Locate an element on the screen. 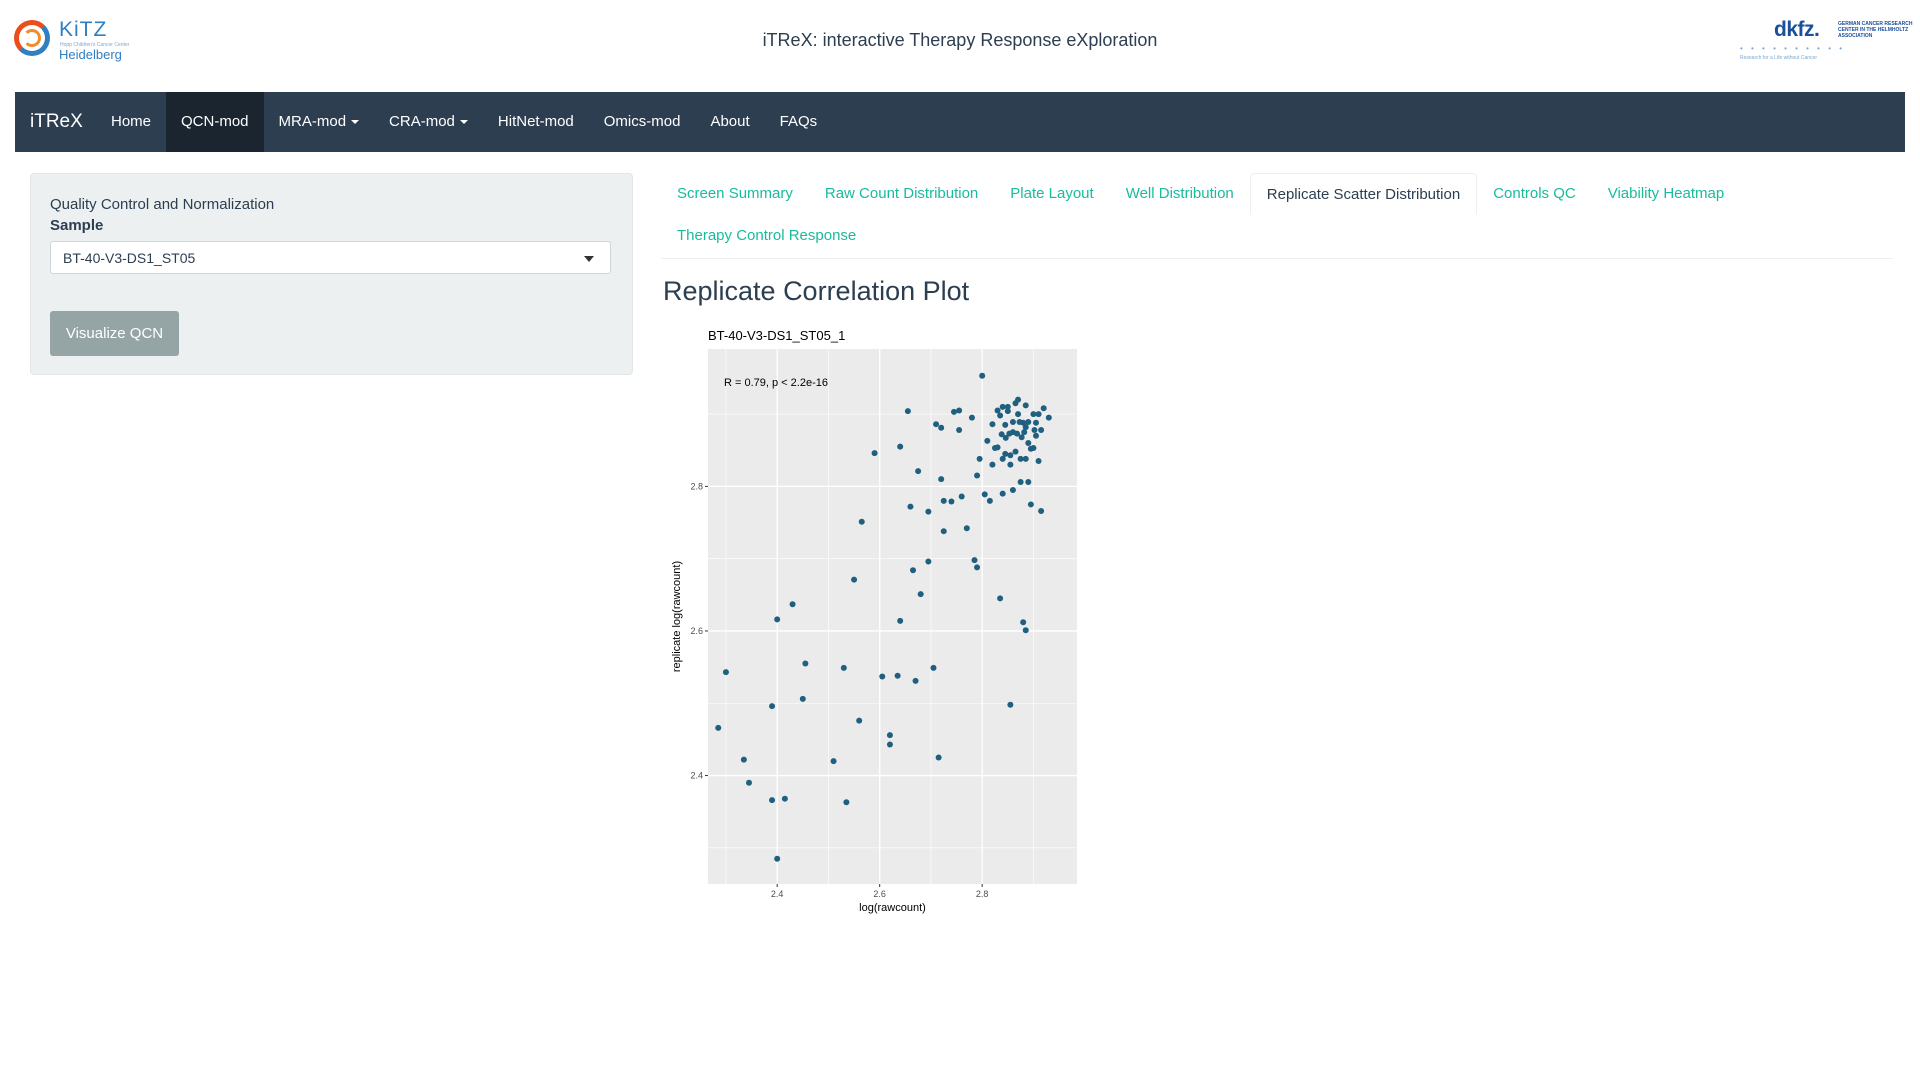 The image size is (1920, 1080). nav-item-cra-mod: CRA-mod is located at coordinates (428, 122).